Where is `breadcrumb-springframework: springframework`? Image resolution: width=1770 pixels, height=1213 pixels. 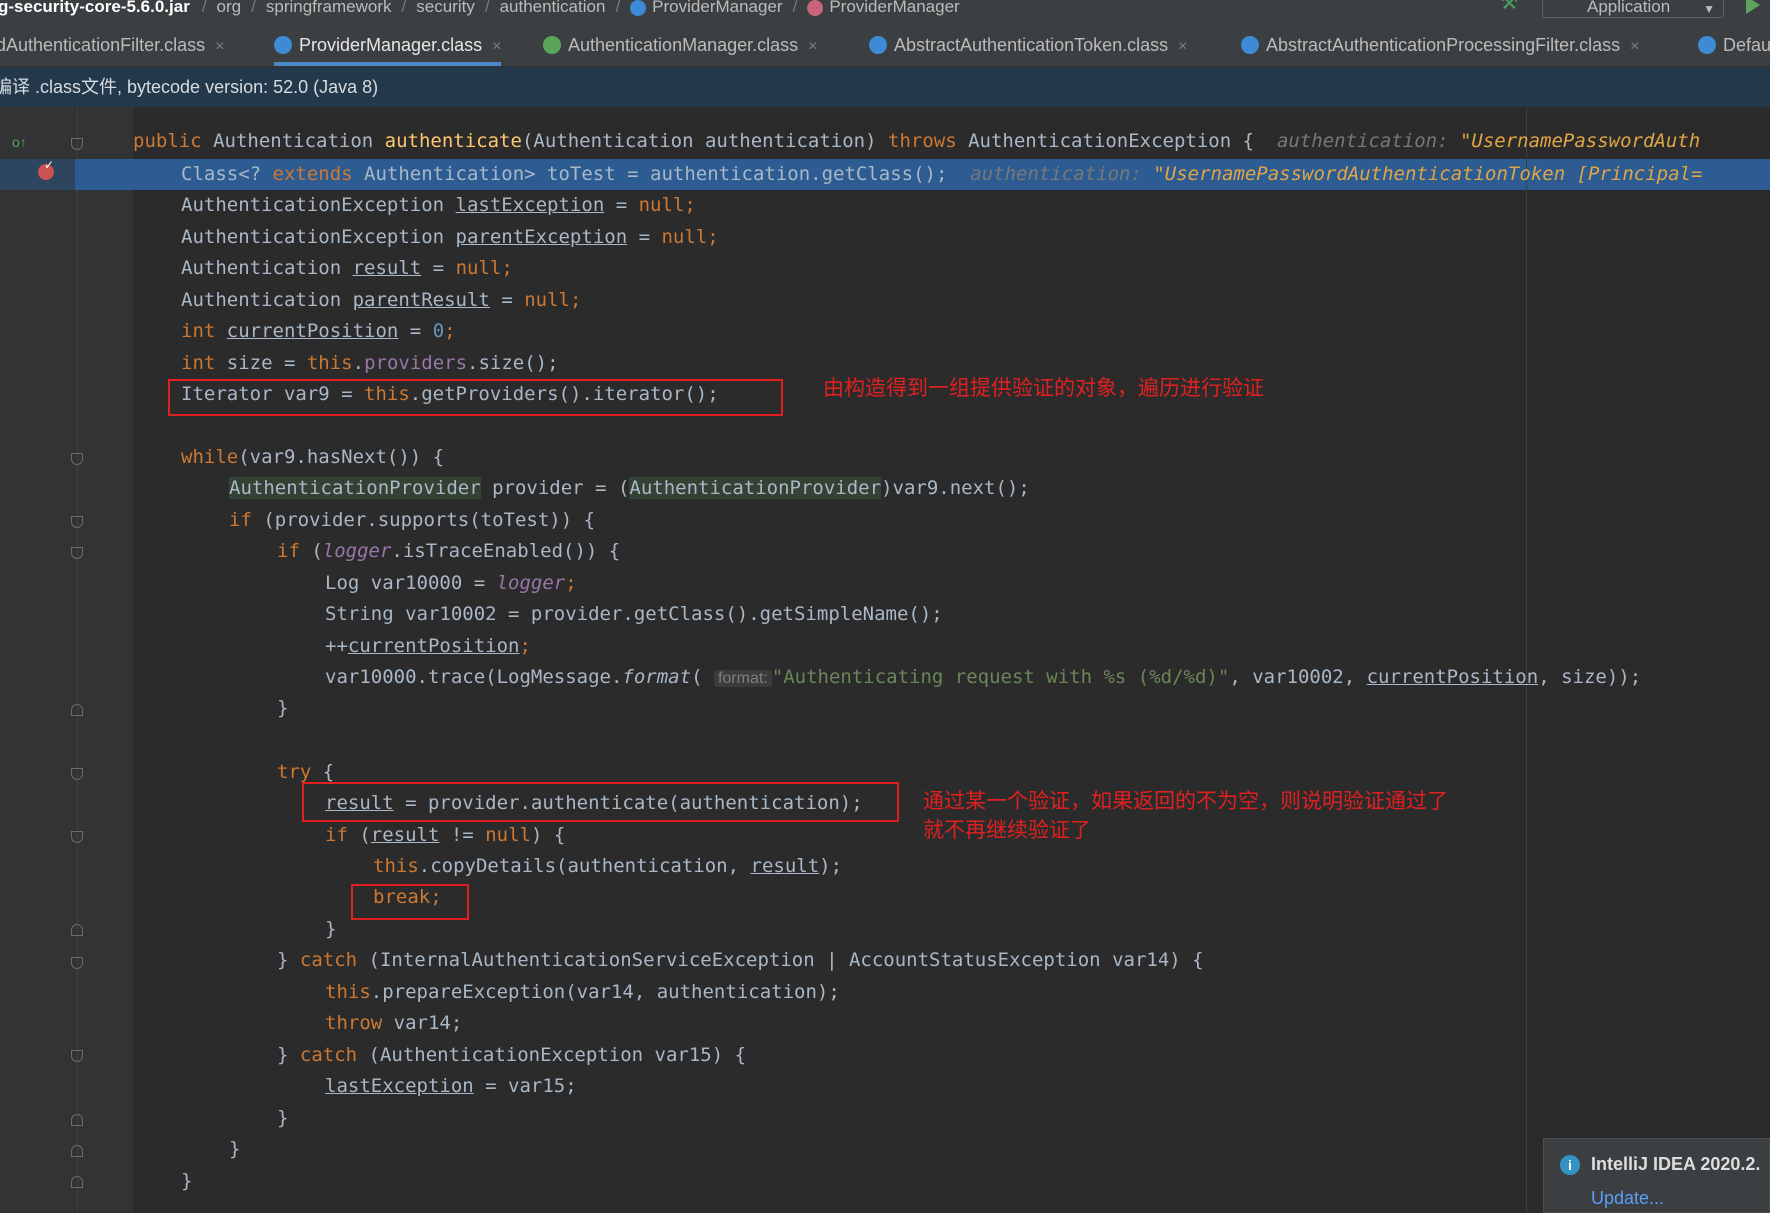
breadcrumb-springframework: springframework is located at coordinates (329, 7).